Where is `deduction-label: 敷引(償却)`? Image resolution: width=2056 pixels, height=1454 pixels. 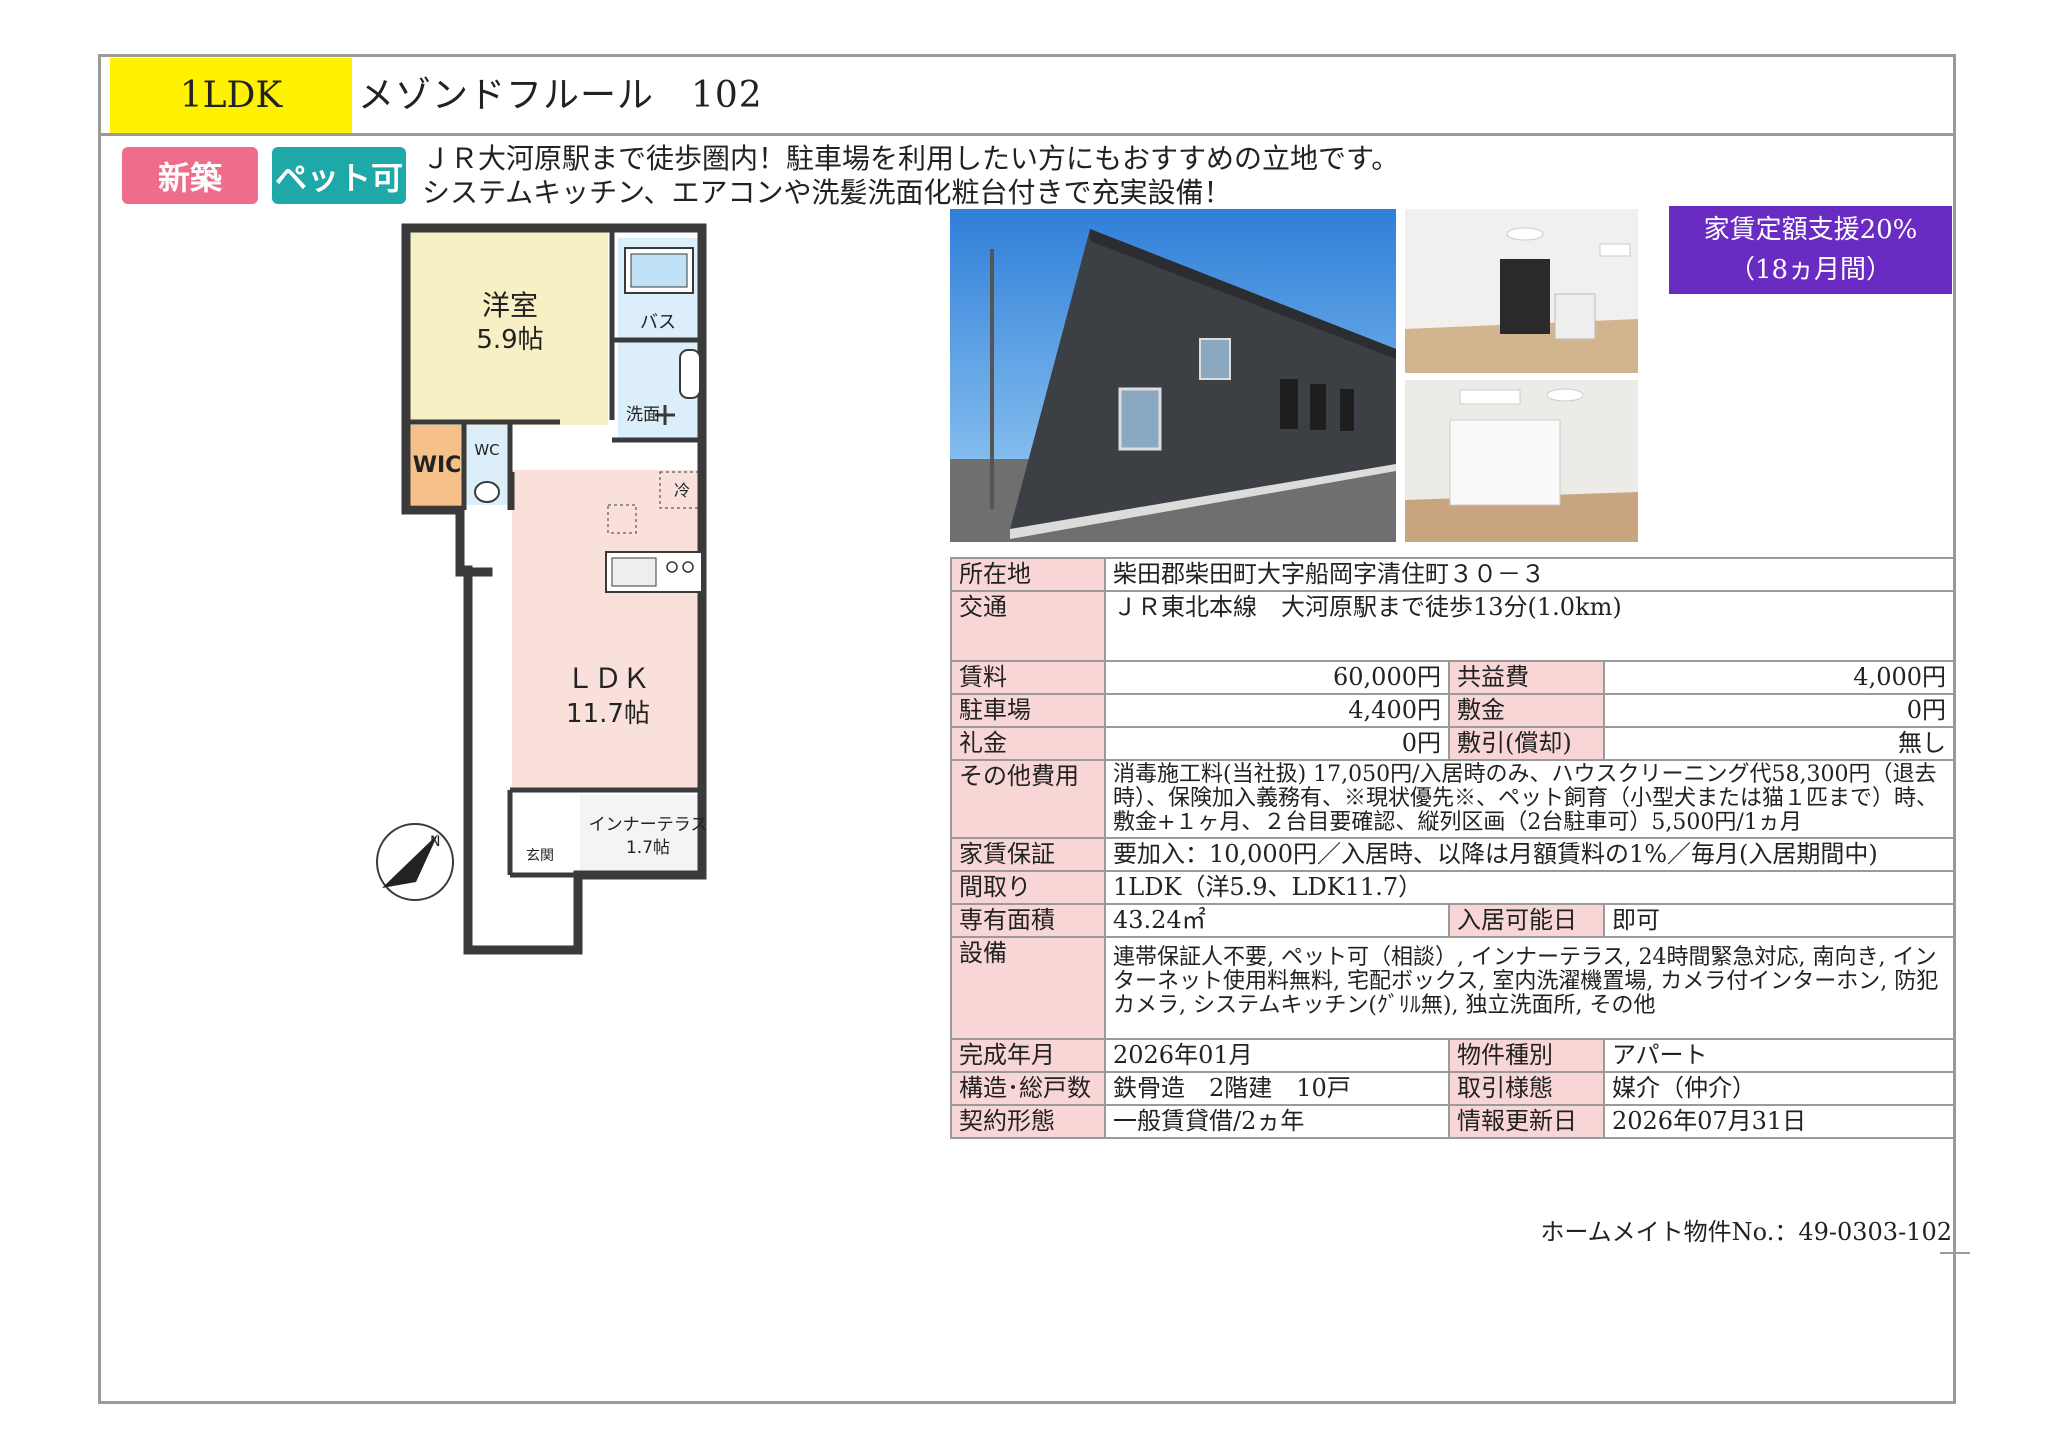 deduction-label: 敷引(償却) is located at coordinates (1526, 743).